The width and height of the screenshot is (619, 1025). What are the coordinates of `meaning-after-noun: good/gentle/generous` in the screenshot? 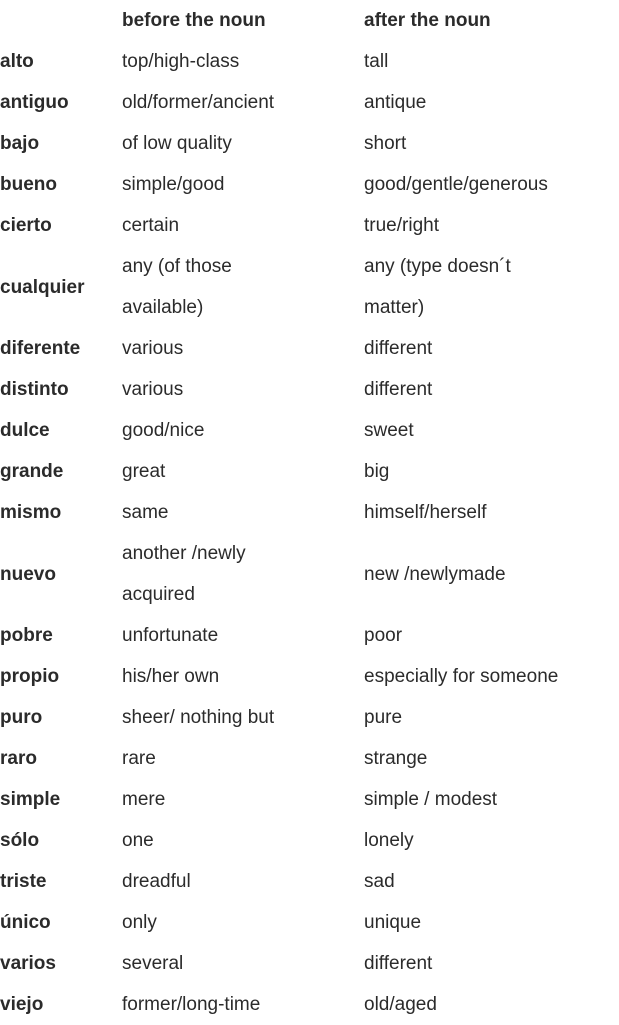 It's located at (456, 184).